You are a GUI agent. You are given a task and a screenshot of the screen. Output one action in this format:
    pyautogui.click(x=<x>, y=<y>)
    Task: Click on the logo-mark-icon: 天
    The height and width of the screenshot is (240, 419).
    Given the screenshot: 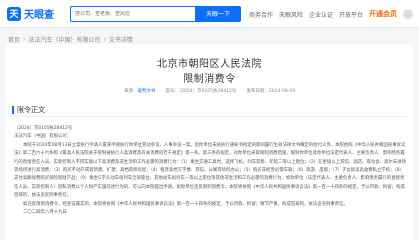 What is the action you would take?
    pyautogui.click(x=14, y=13)
    